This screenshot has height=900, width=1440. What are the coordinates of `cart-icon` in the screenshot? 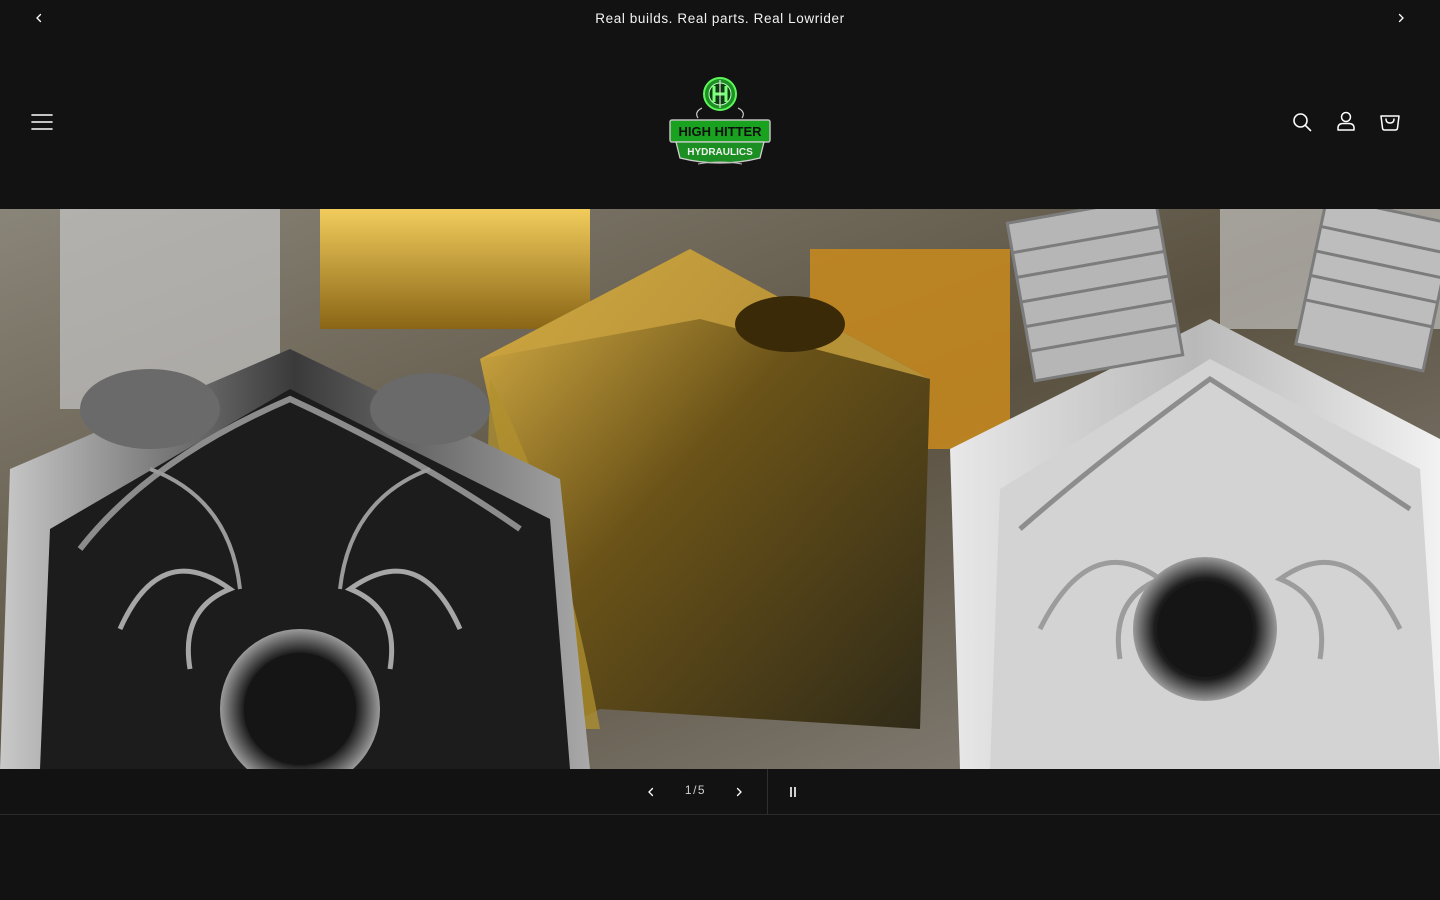 It's located at (1390, 123).